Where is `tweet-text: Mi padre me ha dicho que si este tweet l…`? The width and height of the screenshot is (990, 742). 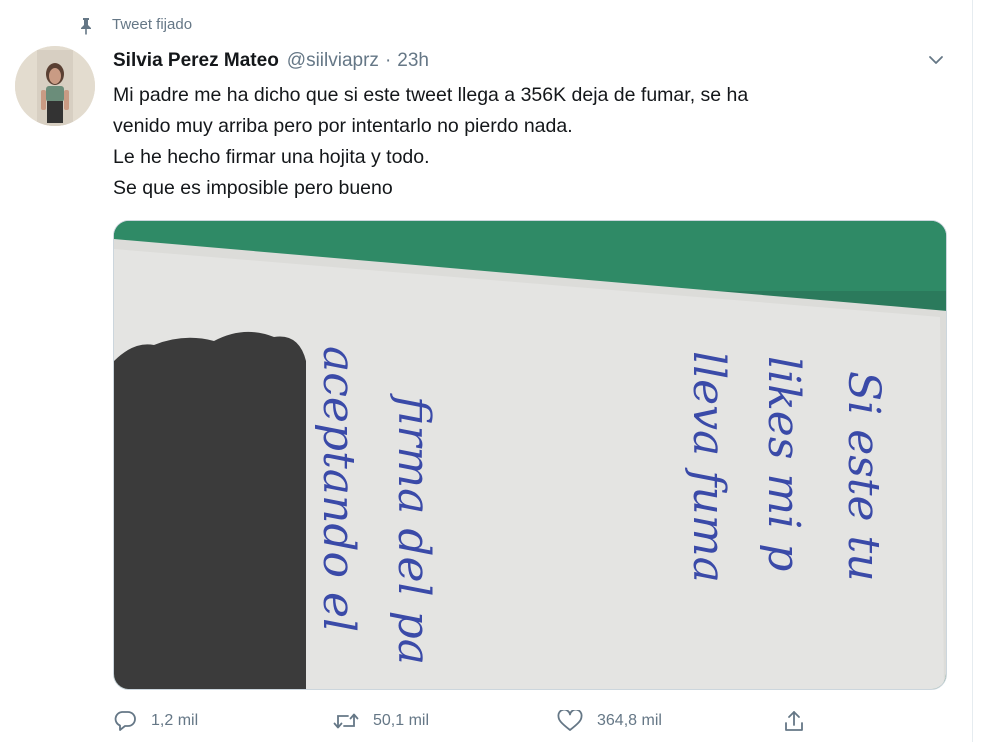
tweet-text: Mi padre me ha dicho que si este tweet l… is located at coordinates (538, 142).